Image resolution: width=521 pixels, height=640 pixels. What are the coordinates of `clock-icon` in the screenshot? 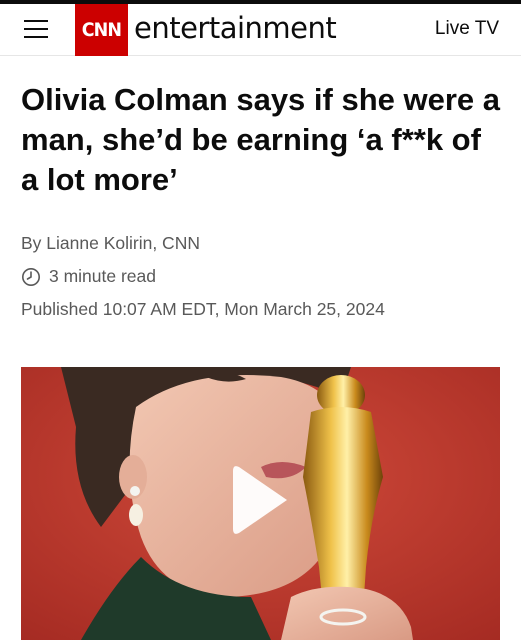 It's located at (31, 276).